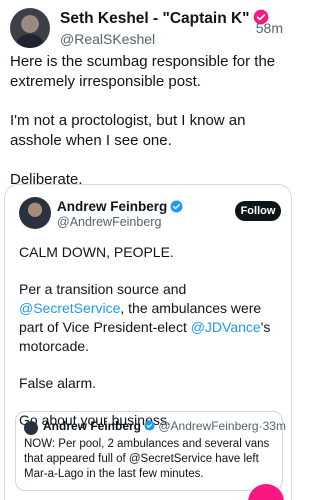 Image resolution: width=320 pixels, height=500 pixels. Describe the element at coordinates (30, 28) in the screenshot. I see `author-avatar` at that location.